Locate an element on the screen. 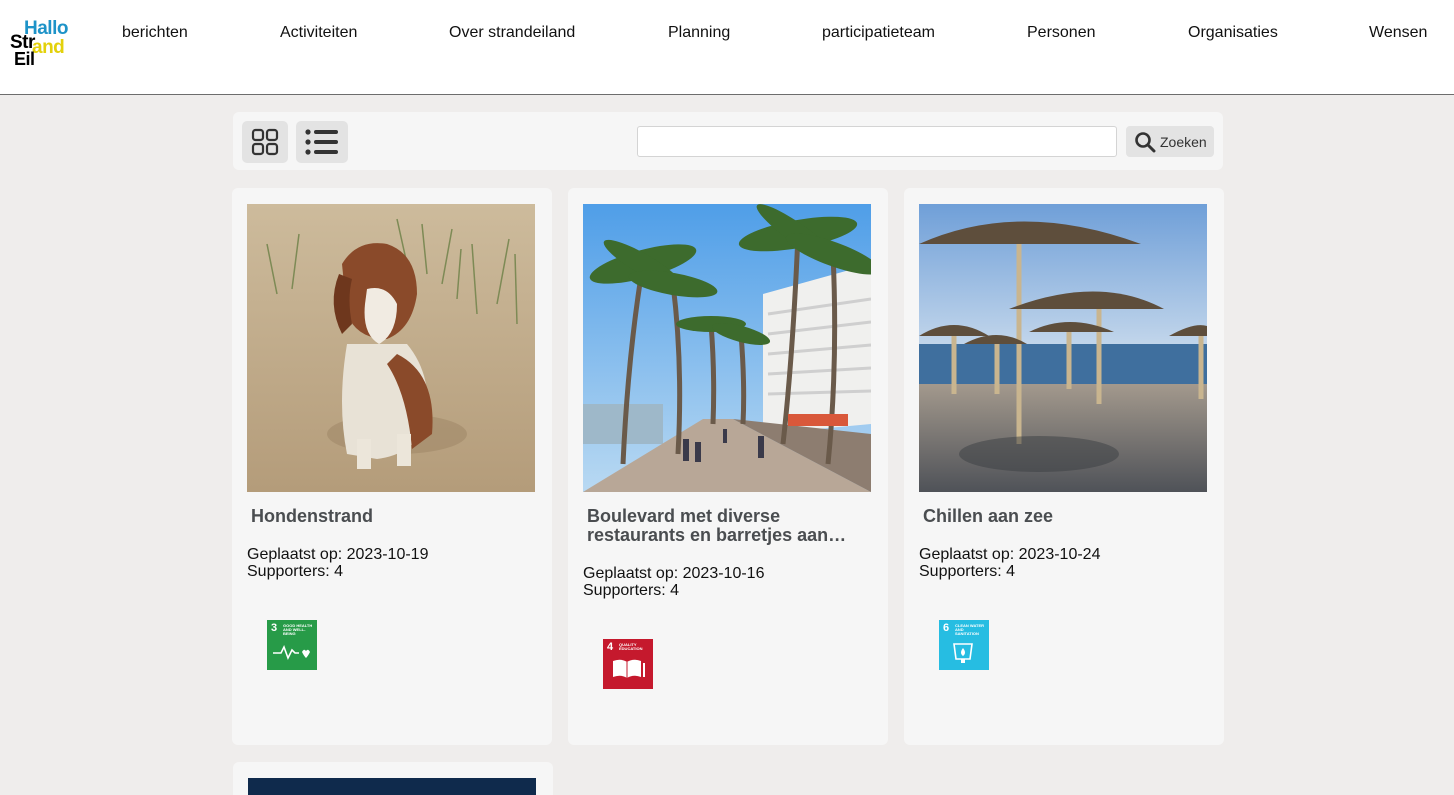 This screenshot has height=795, width=1454. nav-link-participatieteam: participatieteam is located at coordinates (878, 33).